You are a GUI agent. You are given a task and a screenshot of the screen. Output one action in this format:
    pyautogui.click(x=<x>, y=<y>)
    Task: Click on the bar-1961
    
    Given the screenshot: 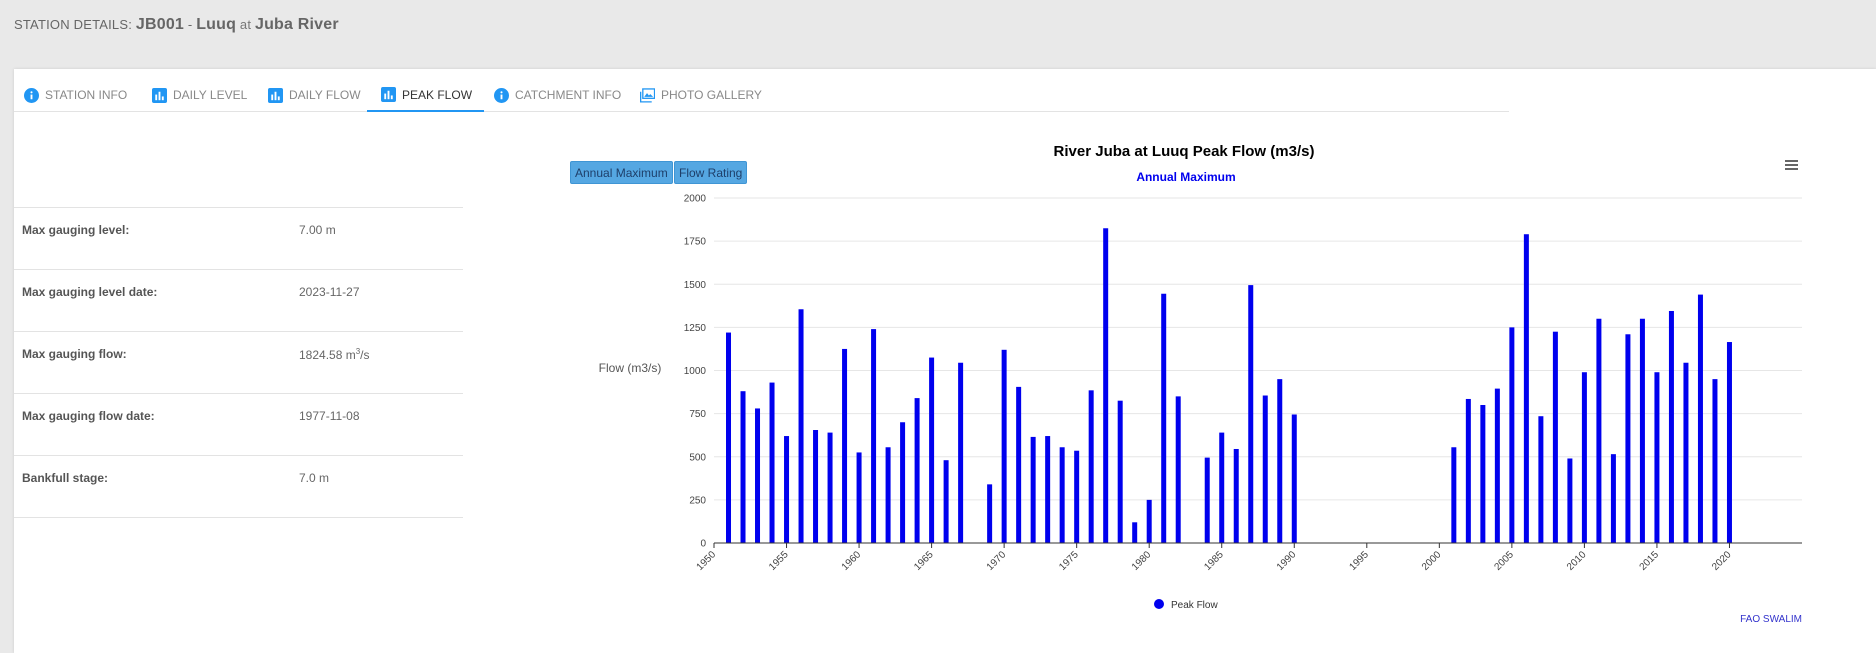 What is the action you would take?
    pyautogui.click(x=874, y=436)
    